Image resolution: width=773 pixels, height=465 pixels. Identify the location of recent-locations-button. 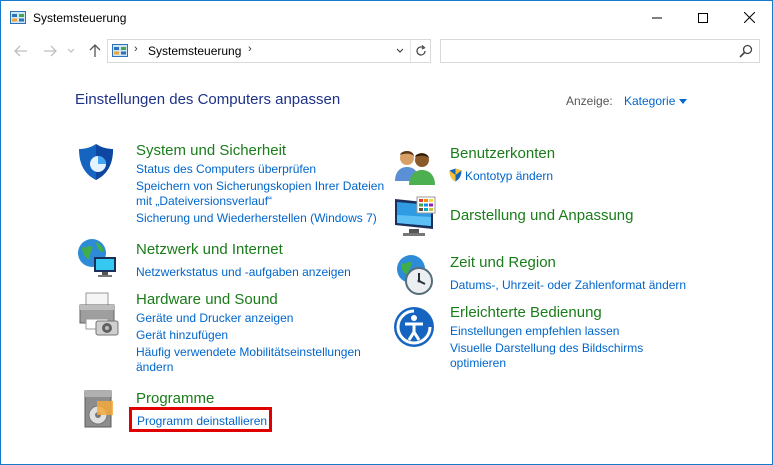
(71, 51).